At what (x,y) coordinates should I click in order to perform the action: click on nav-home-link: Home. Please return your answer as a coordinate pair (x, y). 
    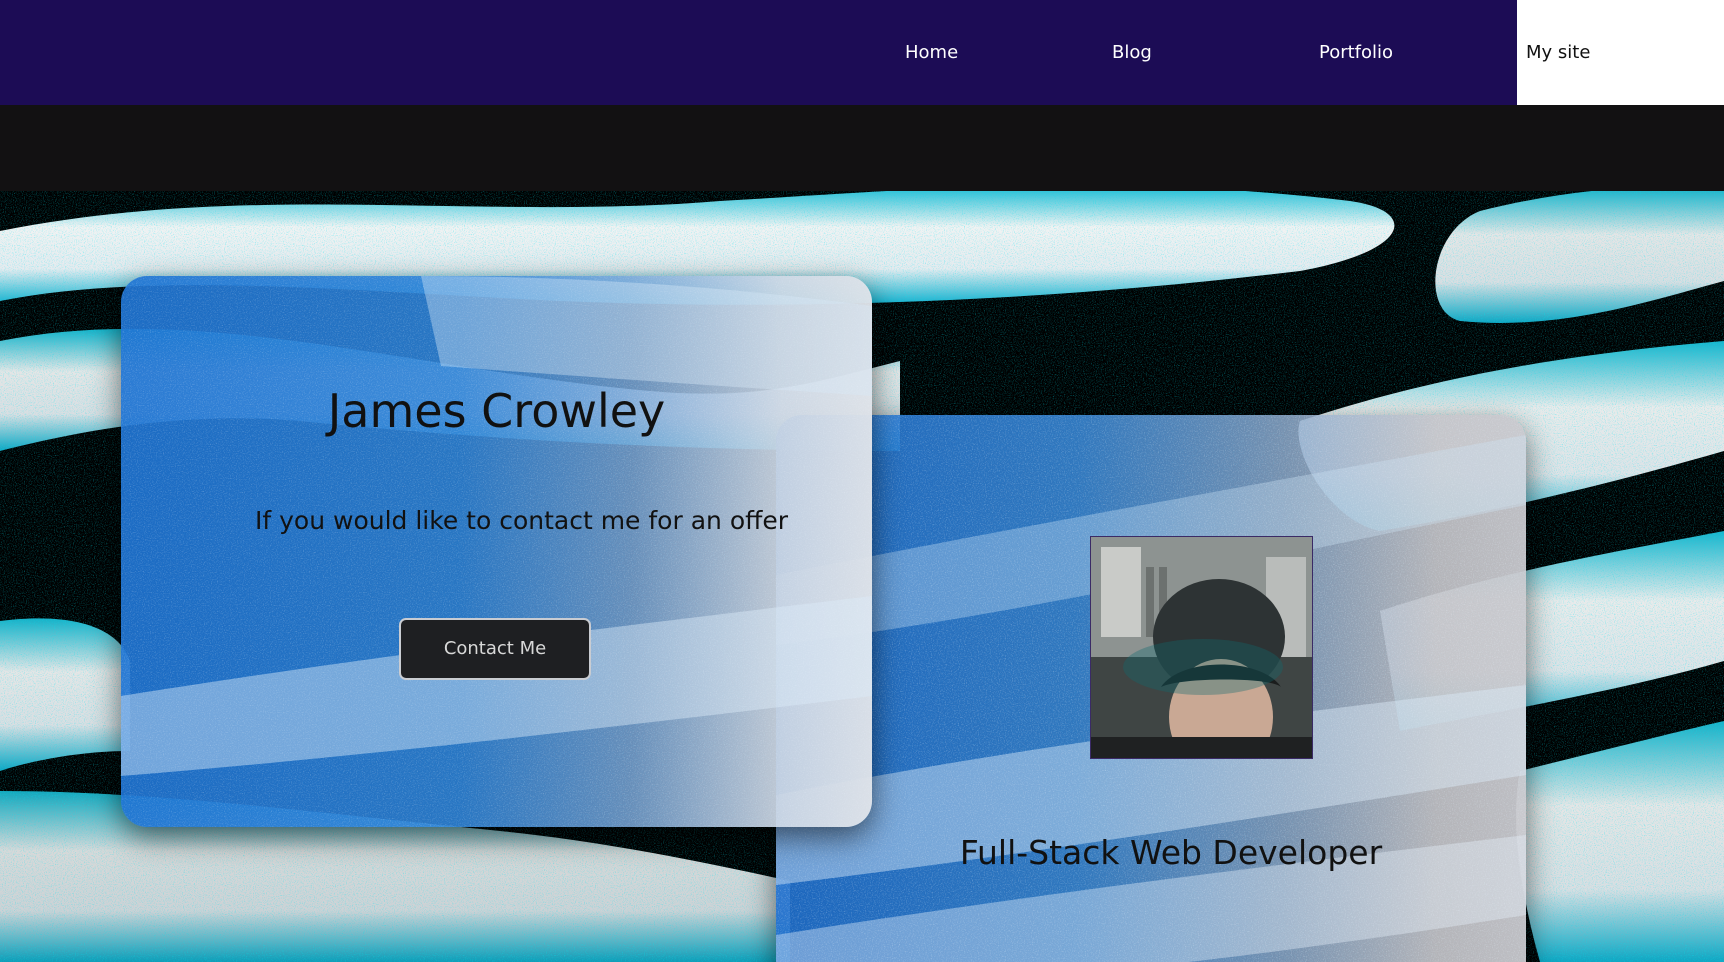
    Looking at the image, I should click on (931, 52).